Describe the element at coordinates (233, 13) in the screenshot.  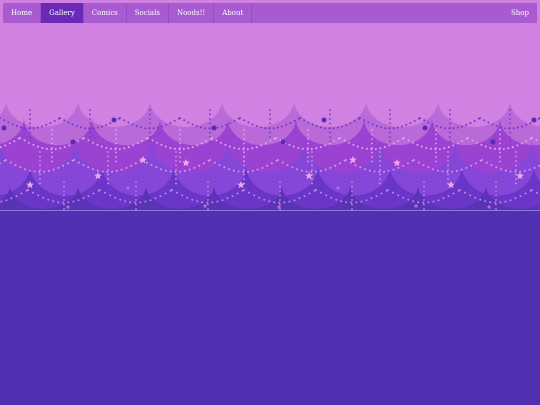
I see `nav-about: About` at that location.